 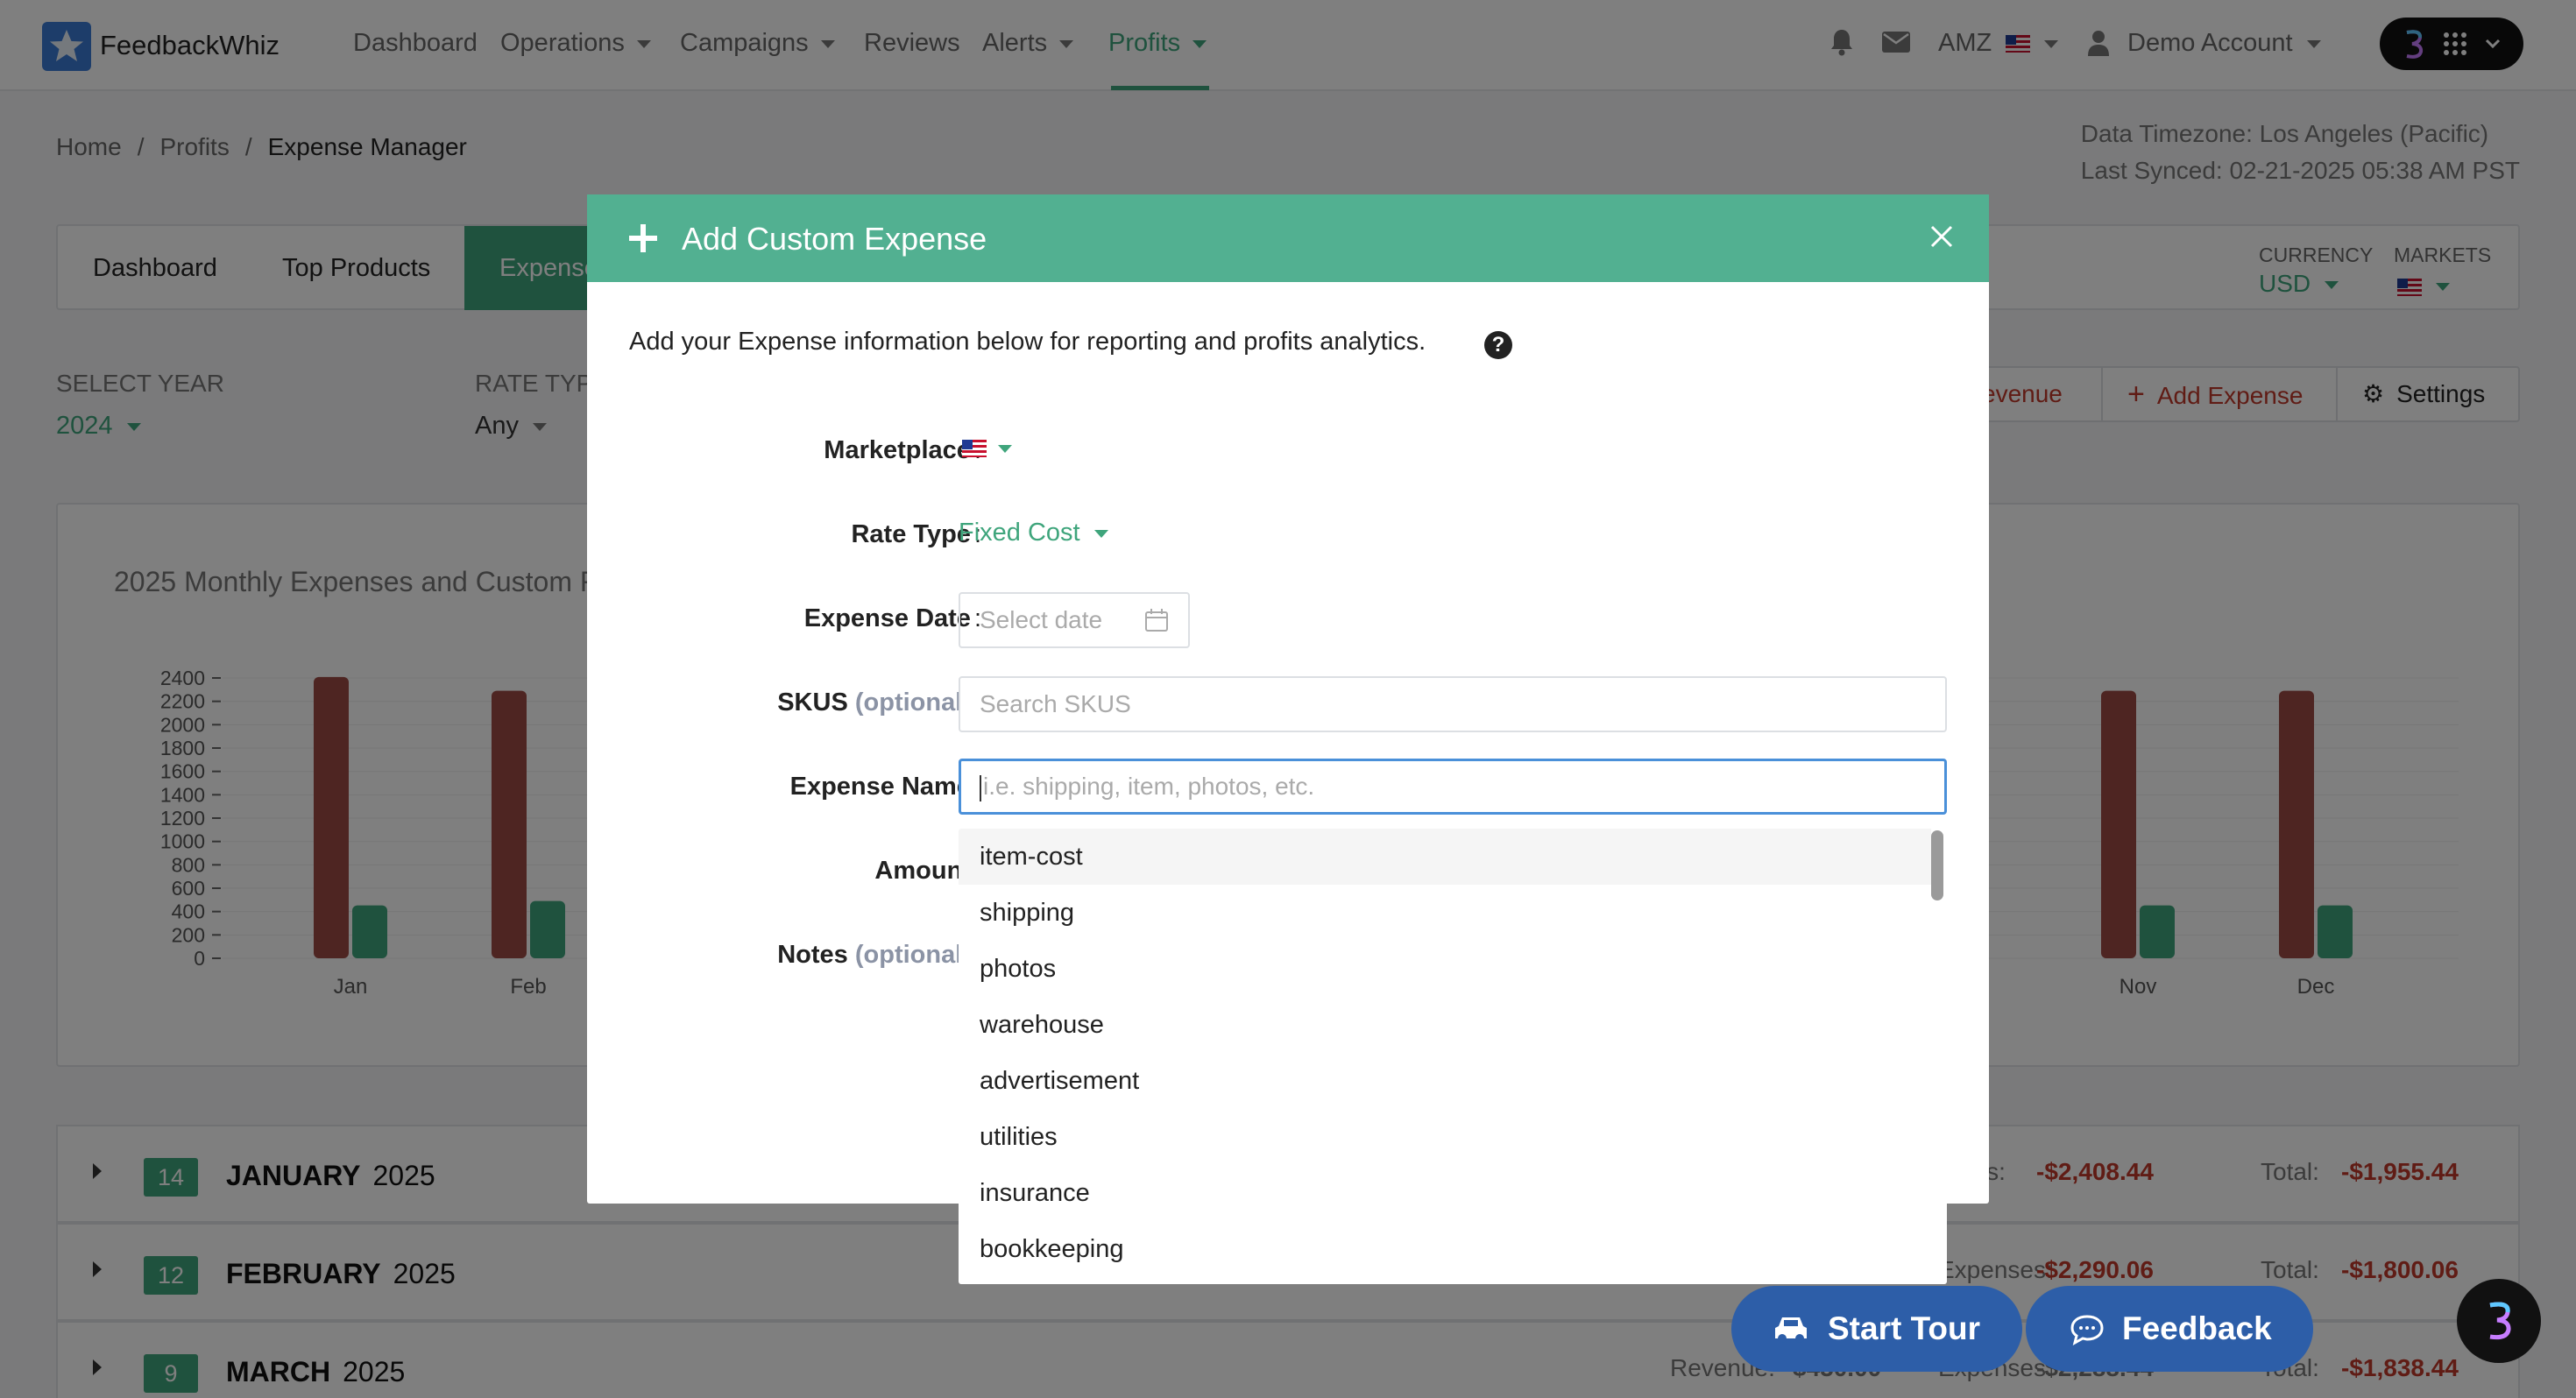 What do you see at coordinates (980, 787) in the screenshot?
I see `text-cursor` at bounding box center [980, 787].